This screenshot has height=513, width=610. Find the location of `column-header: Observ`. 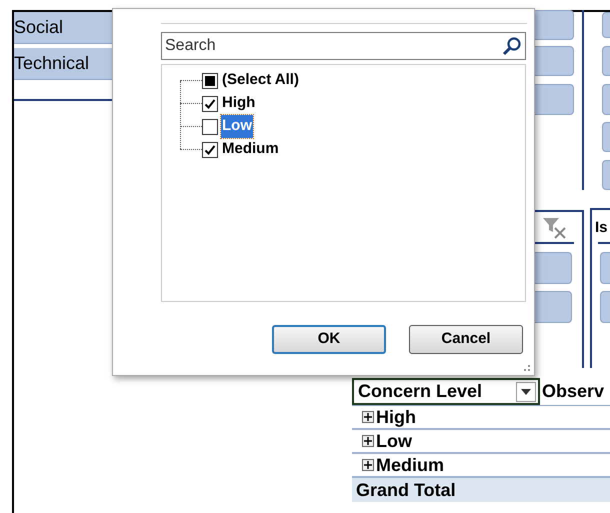

column-header: Observ is located at coordinates (572, 391).